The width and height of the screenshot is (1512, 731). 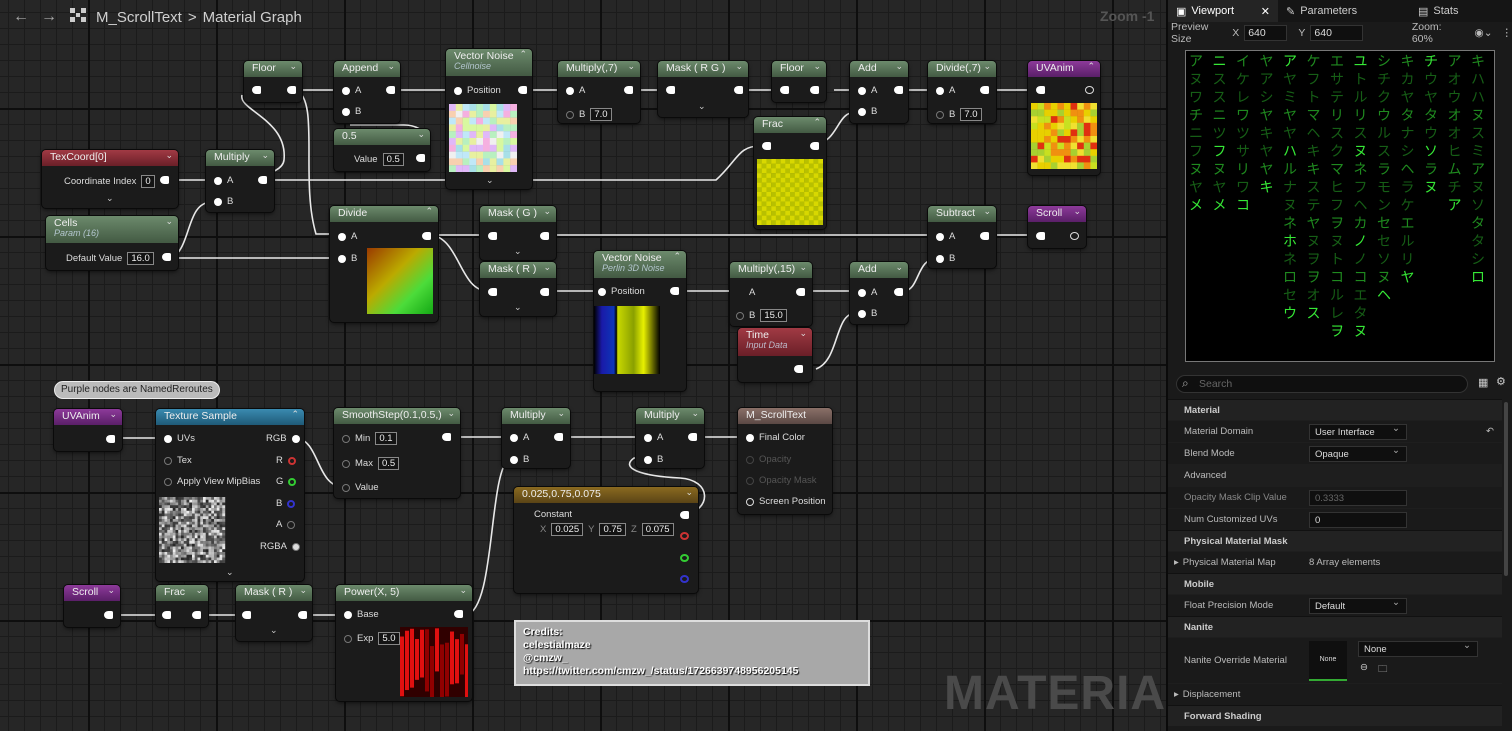 I want to click on material-thumbnail: None, so click(x=1328, y=660).